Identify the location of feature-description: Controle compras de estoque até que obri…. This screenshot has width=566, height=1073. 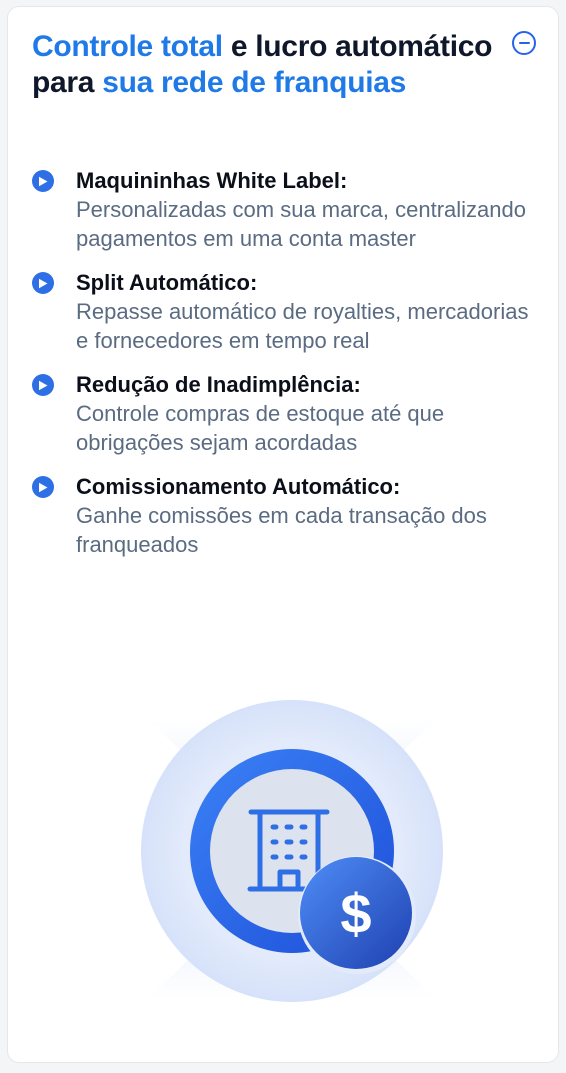
(260, 428).